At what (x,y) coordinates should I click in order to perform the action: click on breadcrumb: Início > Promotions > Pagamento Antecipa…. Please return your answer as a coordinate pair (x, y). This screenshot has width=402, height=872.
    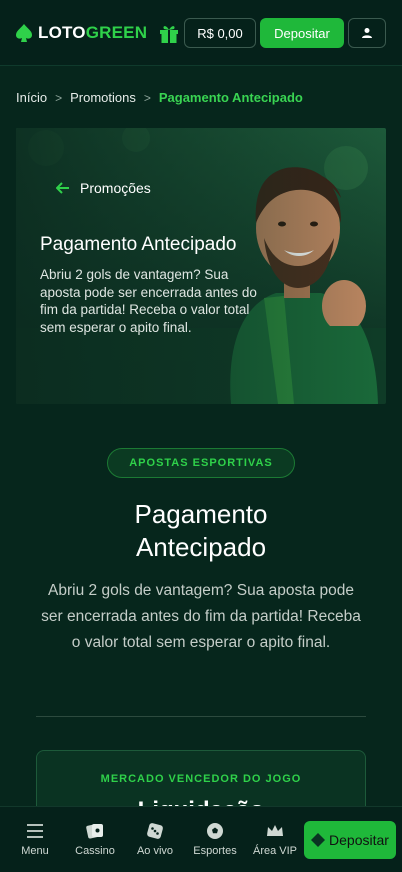
    Looking at the image, I should click on (159, 97).